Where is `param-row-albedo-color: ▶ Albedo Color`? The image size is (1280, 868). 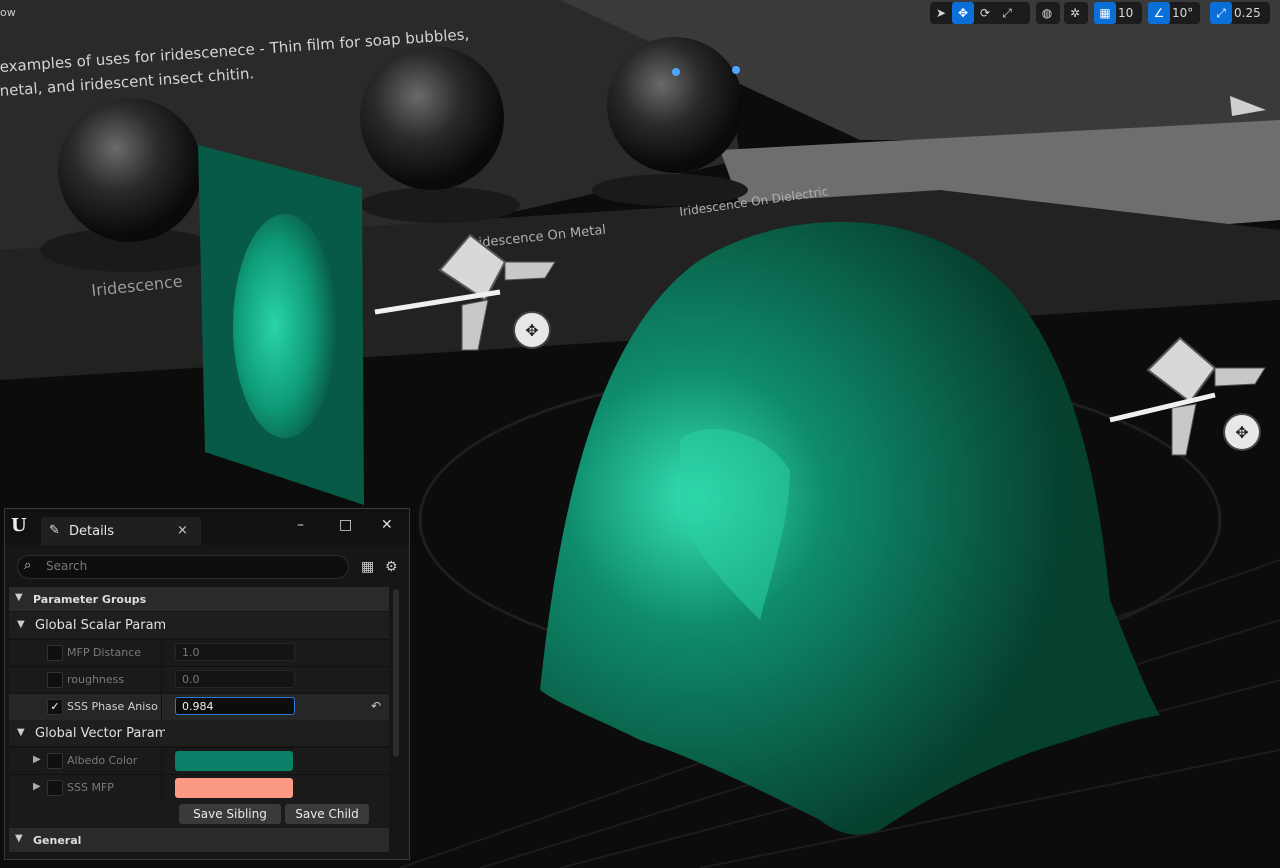 param-row-albedo-color: ▶ Albedo Color is located at coordinates (199, 760).